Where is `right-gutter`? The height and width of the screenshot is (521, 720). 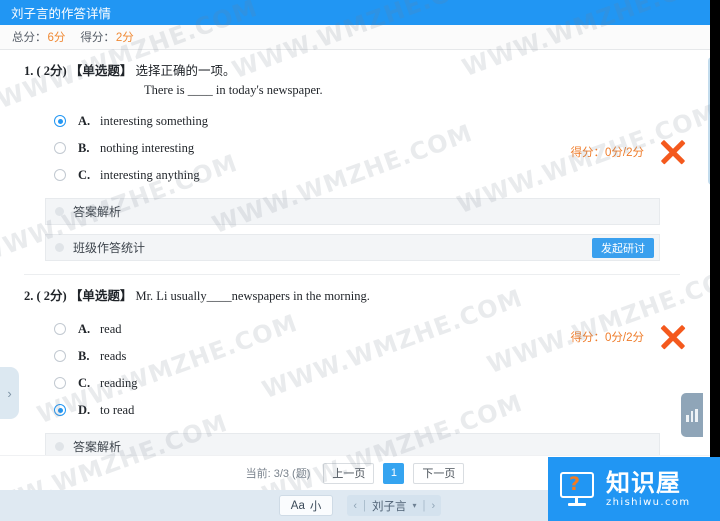
right-gutter is located at coordinates (715, 245).